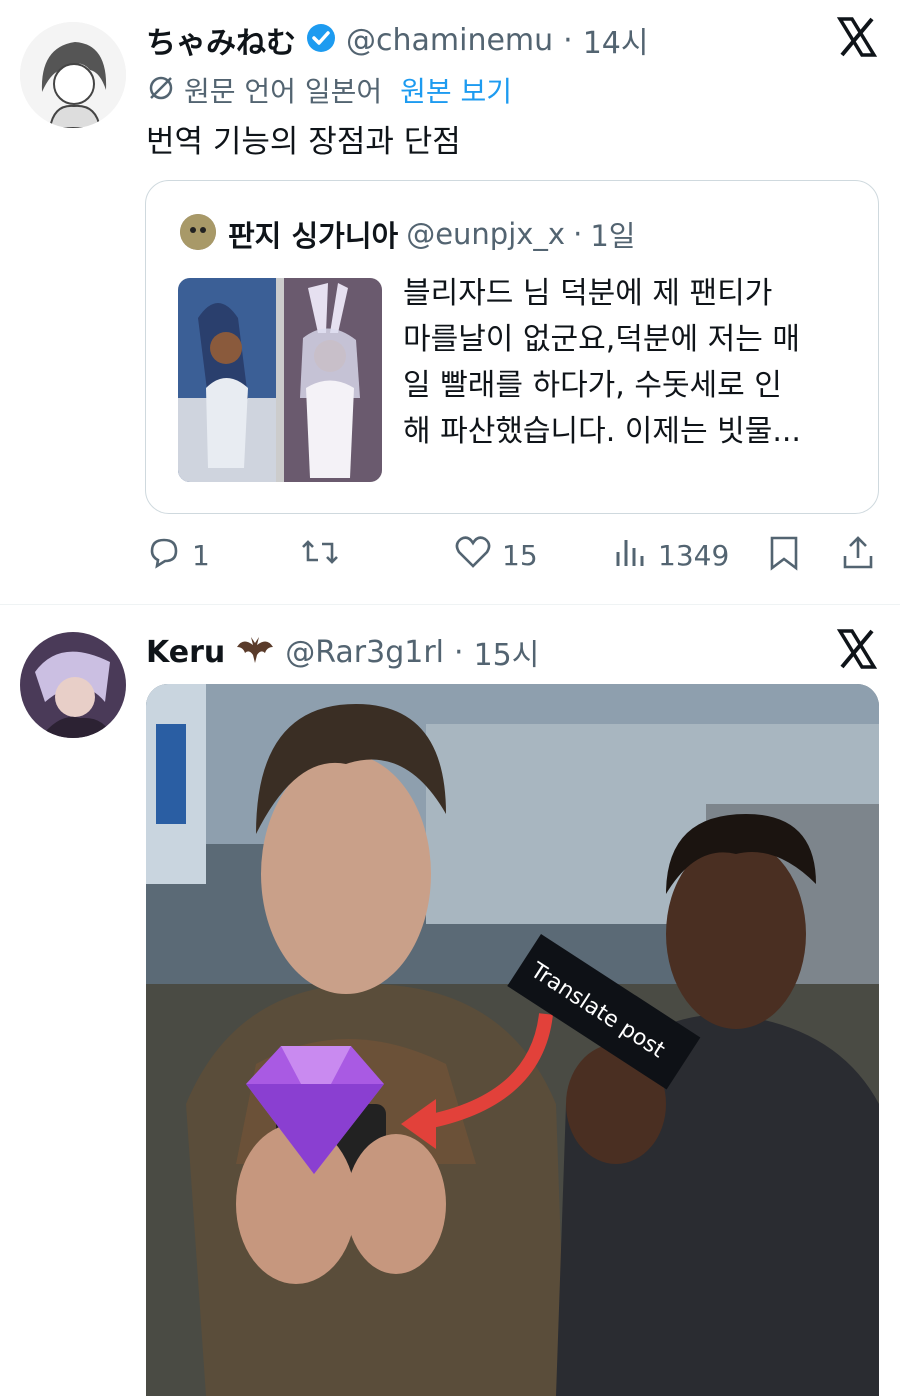  I want to click on share-icon, so click(858, 556).